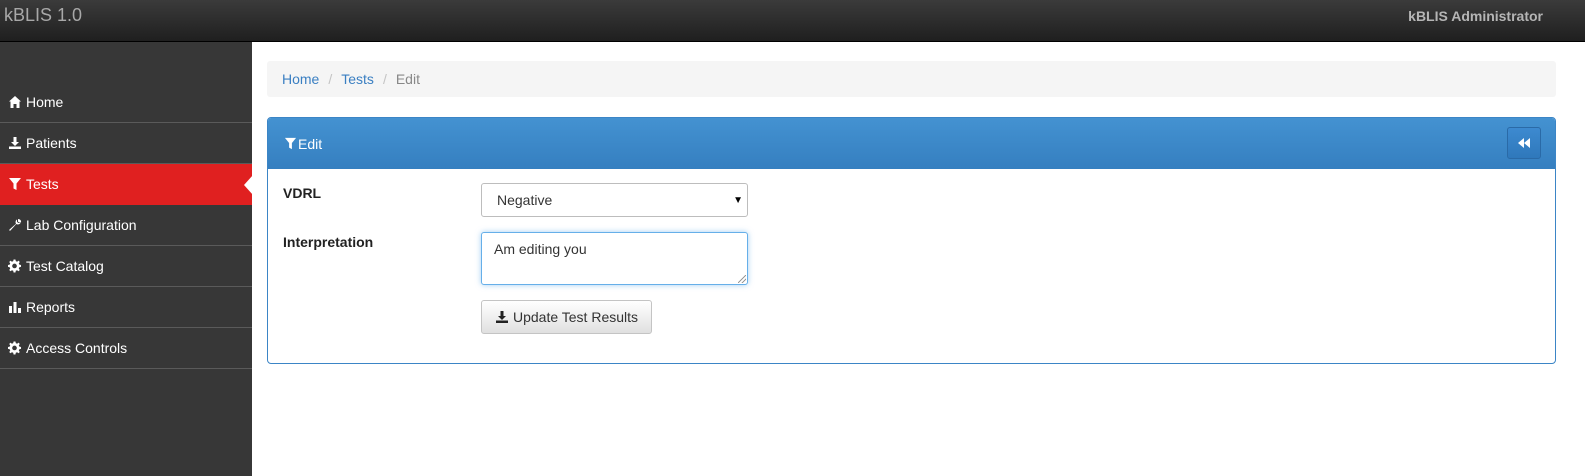 The width and height of the screenshot is (1585, 476). What do you see at coordinates (81, 225) in the screenshot?
I see `sidebar-item-label: Lab Configuration` at bounding box center [81, 225].